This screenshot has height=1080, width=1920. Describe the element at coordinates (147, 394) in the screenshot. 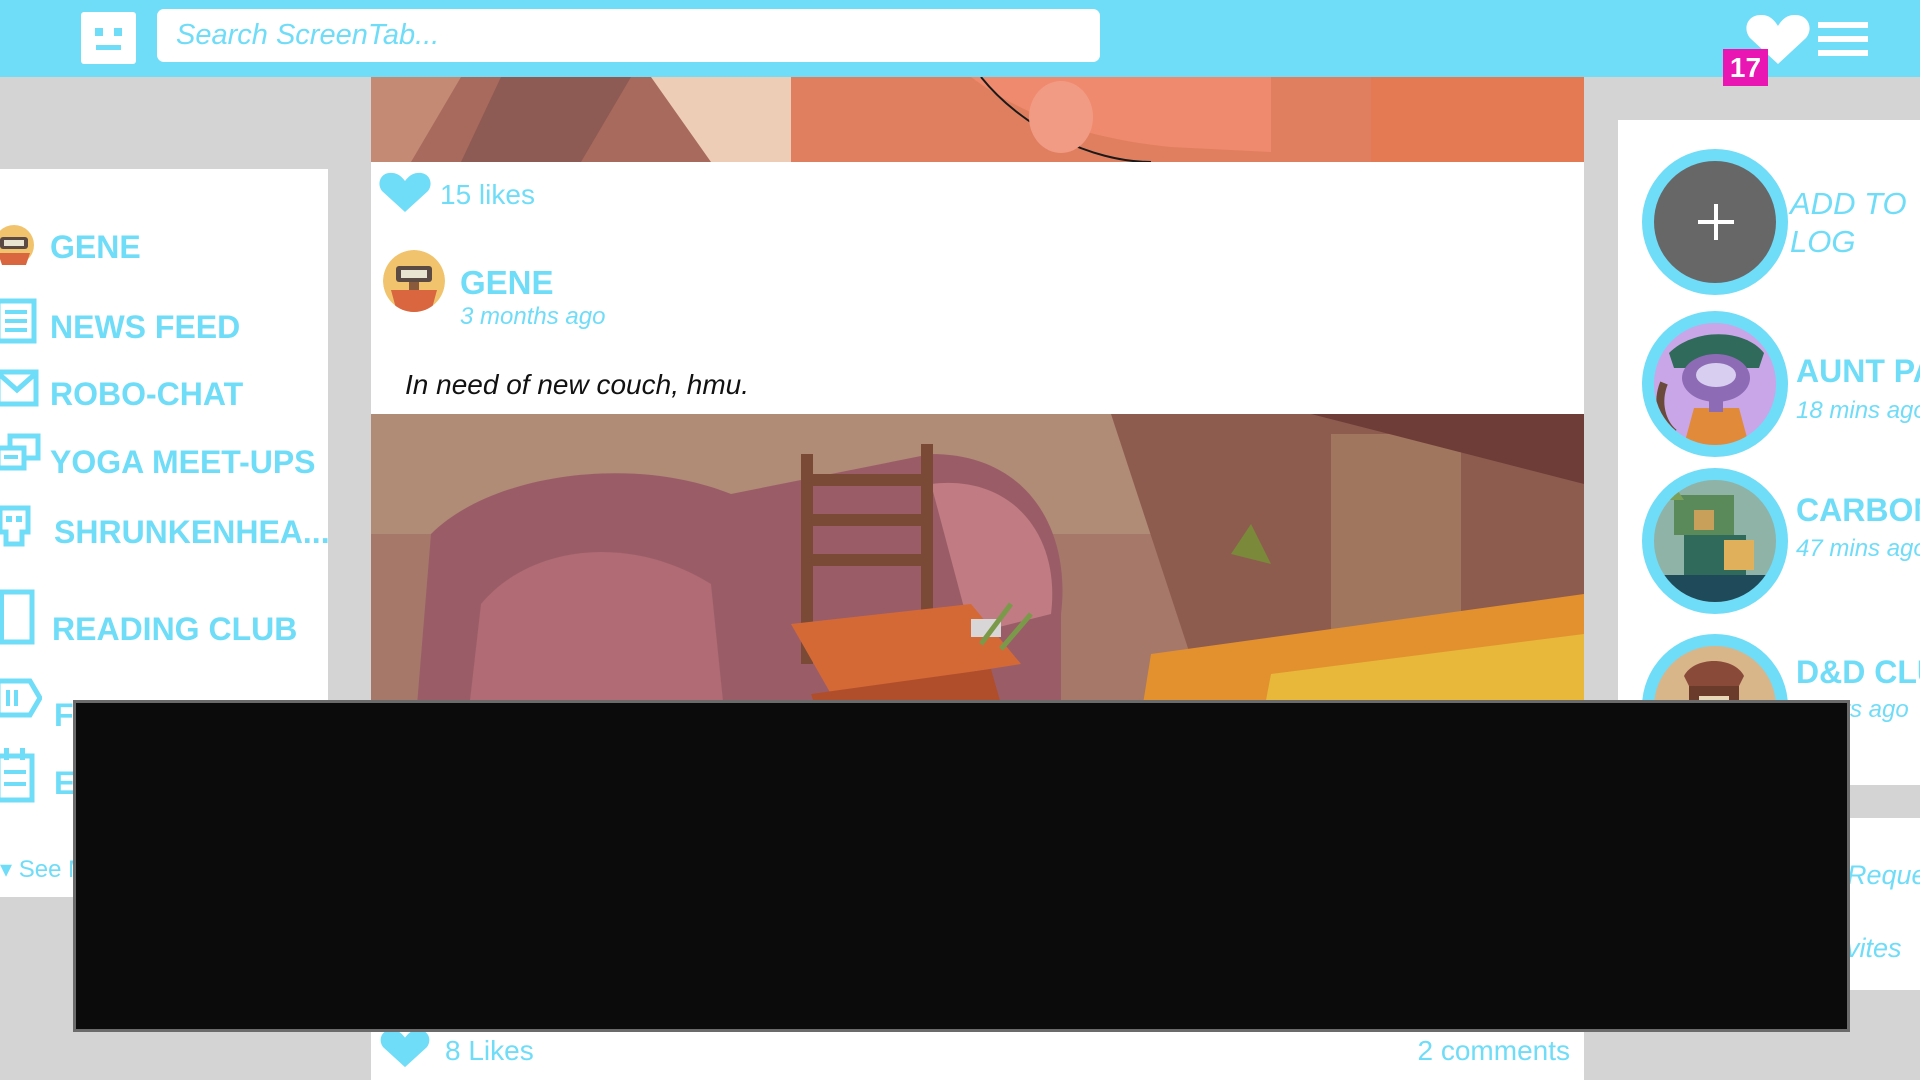

I see `sidebar-item-label: ROBO-CHAT` at that location.